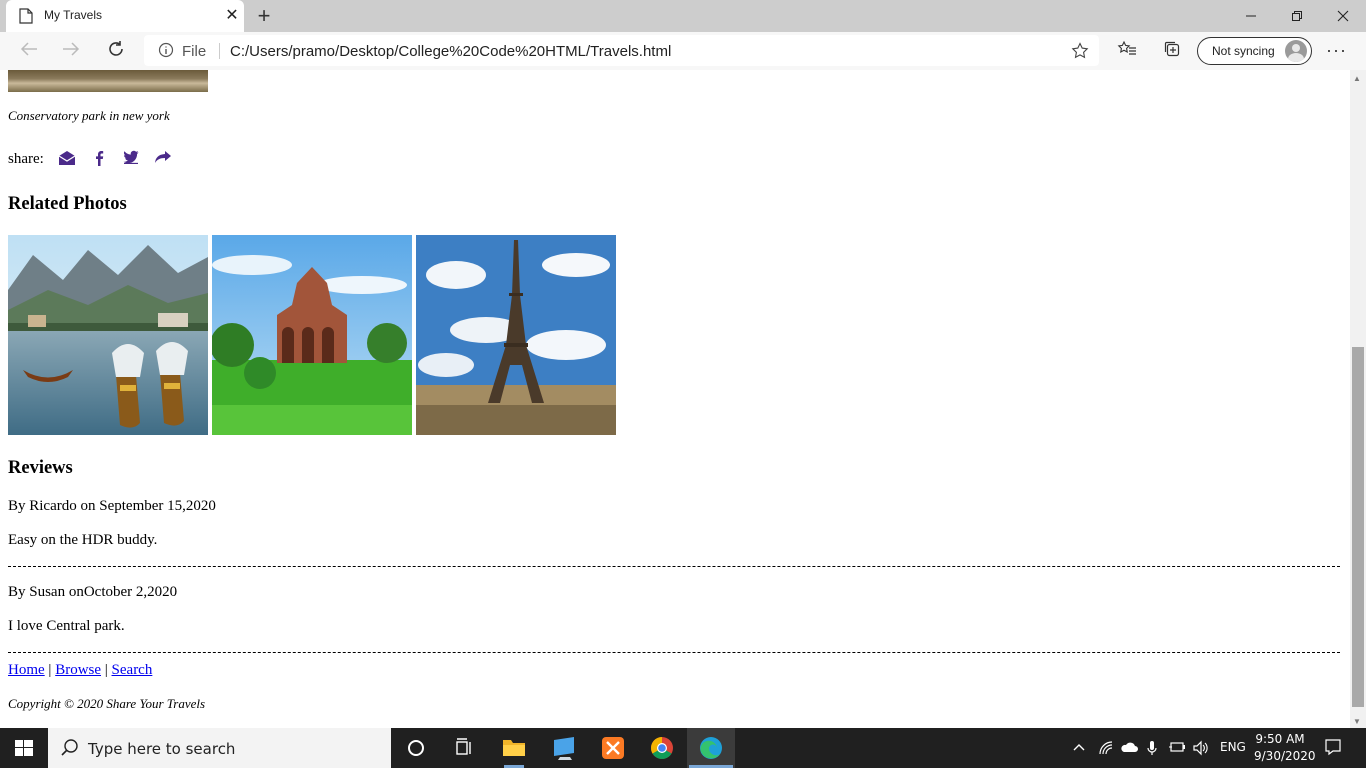  What do you see at coordinates (125, 16) in the screenshot?
I see `browser-tab: My Travels ✕` at bounding box center [125, 16].